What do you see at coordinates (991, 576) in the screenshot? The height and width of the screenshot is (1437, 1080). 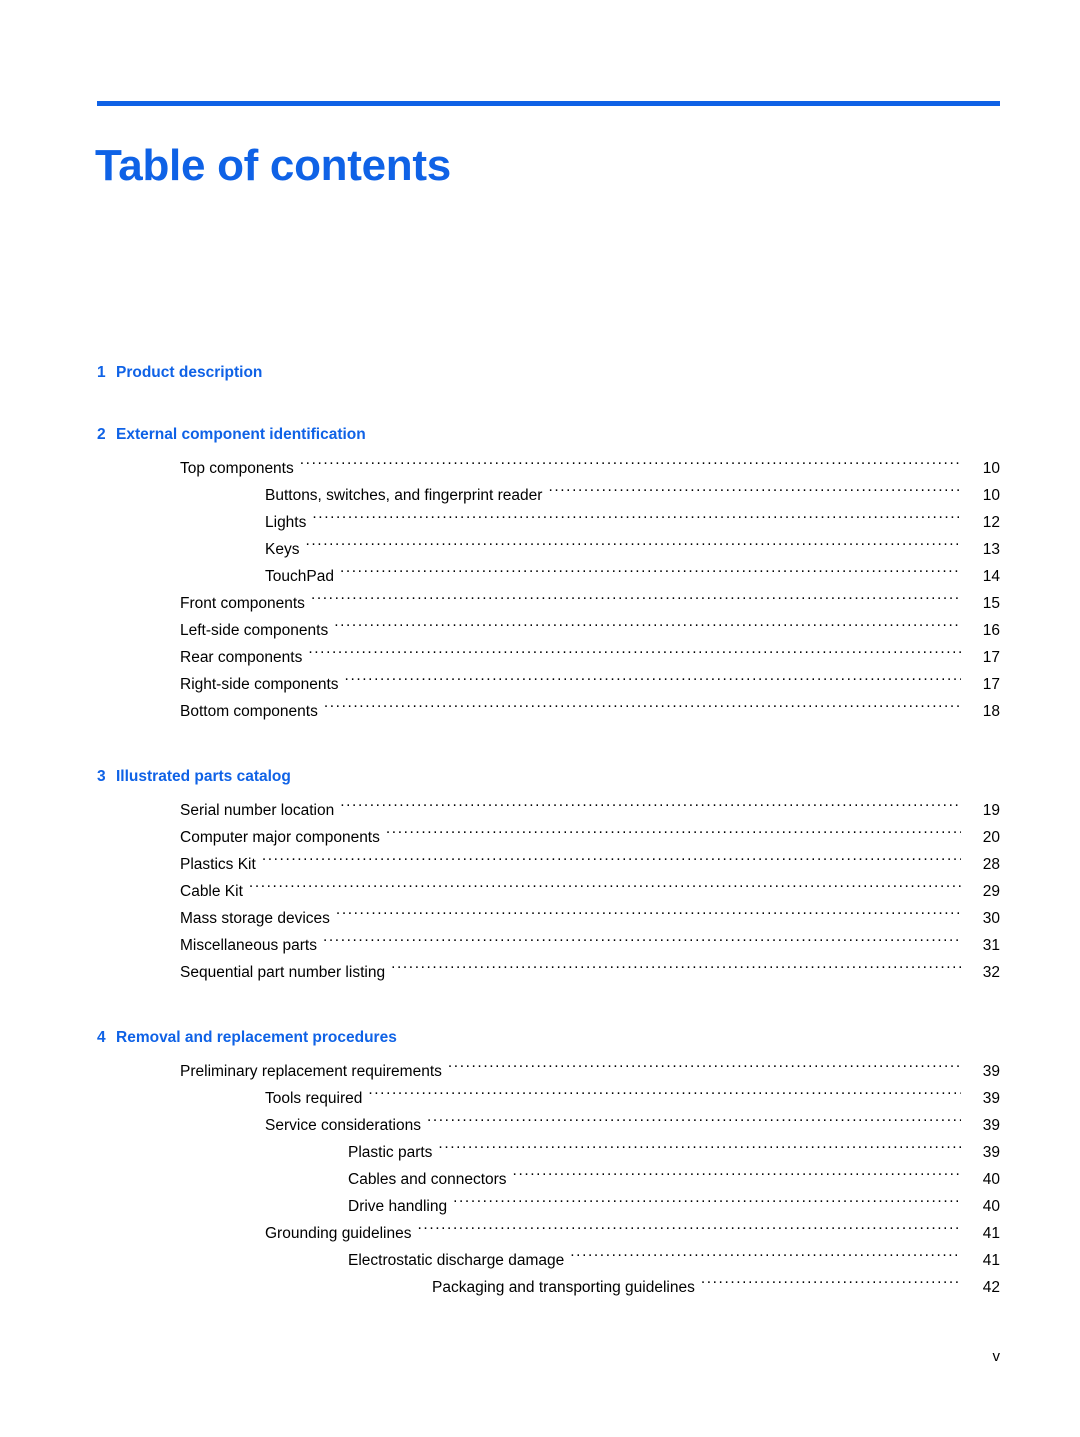 I see `toc-entry-page-number: 14` at bounding box center [991, 576].